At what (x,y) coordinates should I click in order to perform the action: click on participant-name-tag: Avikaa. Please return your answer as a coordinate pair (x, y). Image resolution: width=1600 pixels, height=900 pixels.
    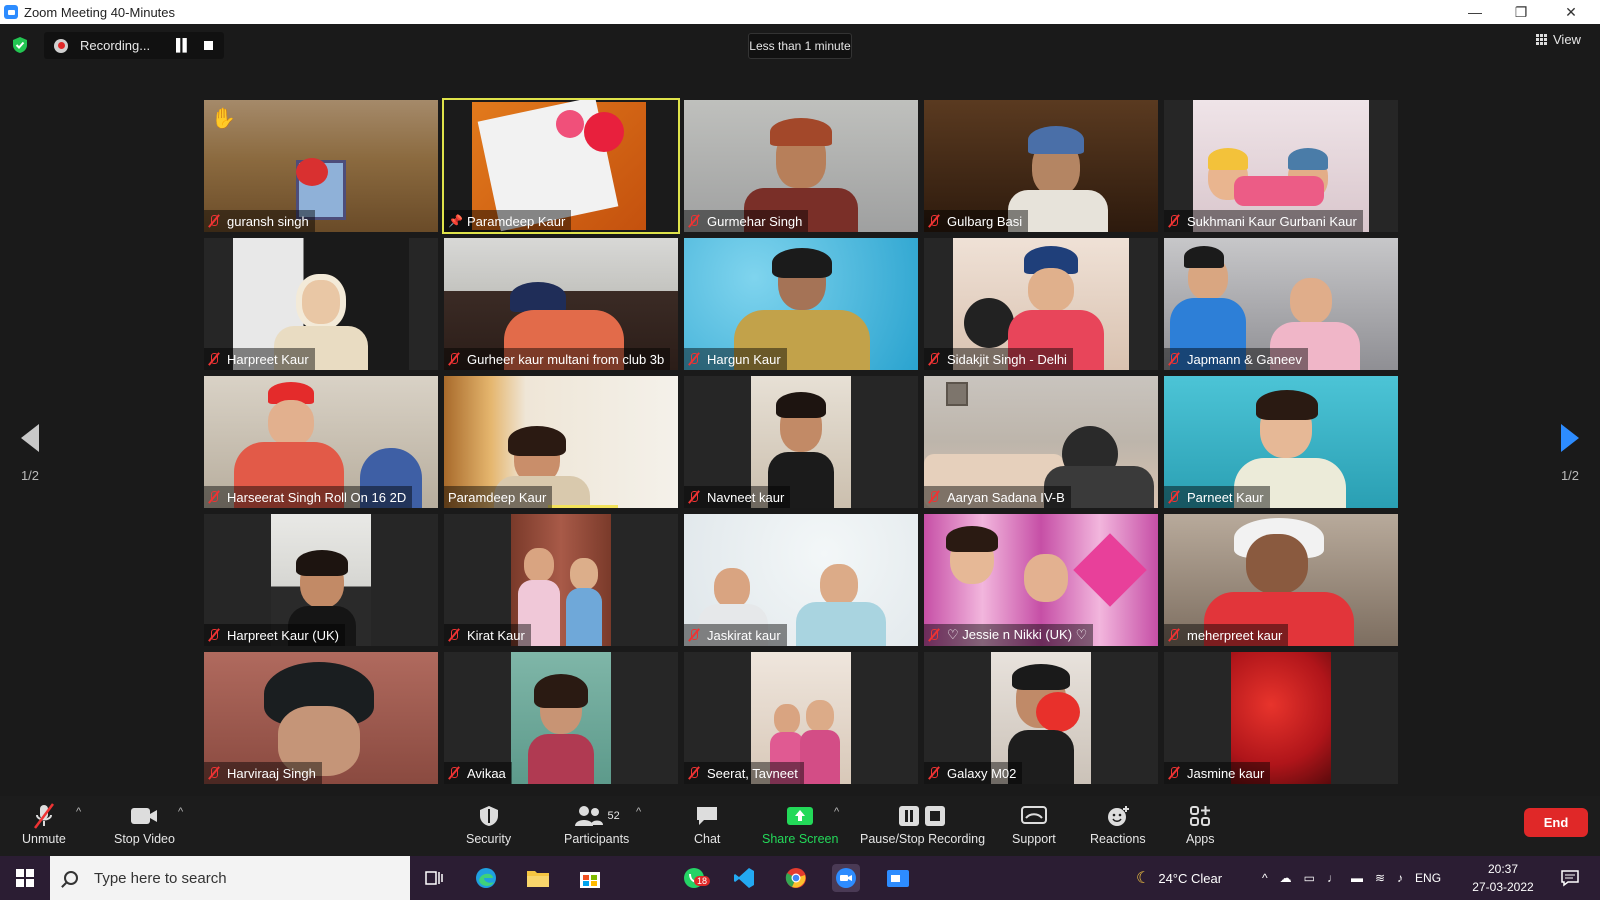
    Looking at the image, I should click on (478, 773).